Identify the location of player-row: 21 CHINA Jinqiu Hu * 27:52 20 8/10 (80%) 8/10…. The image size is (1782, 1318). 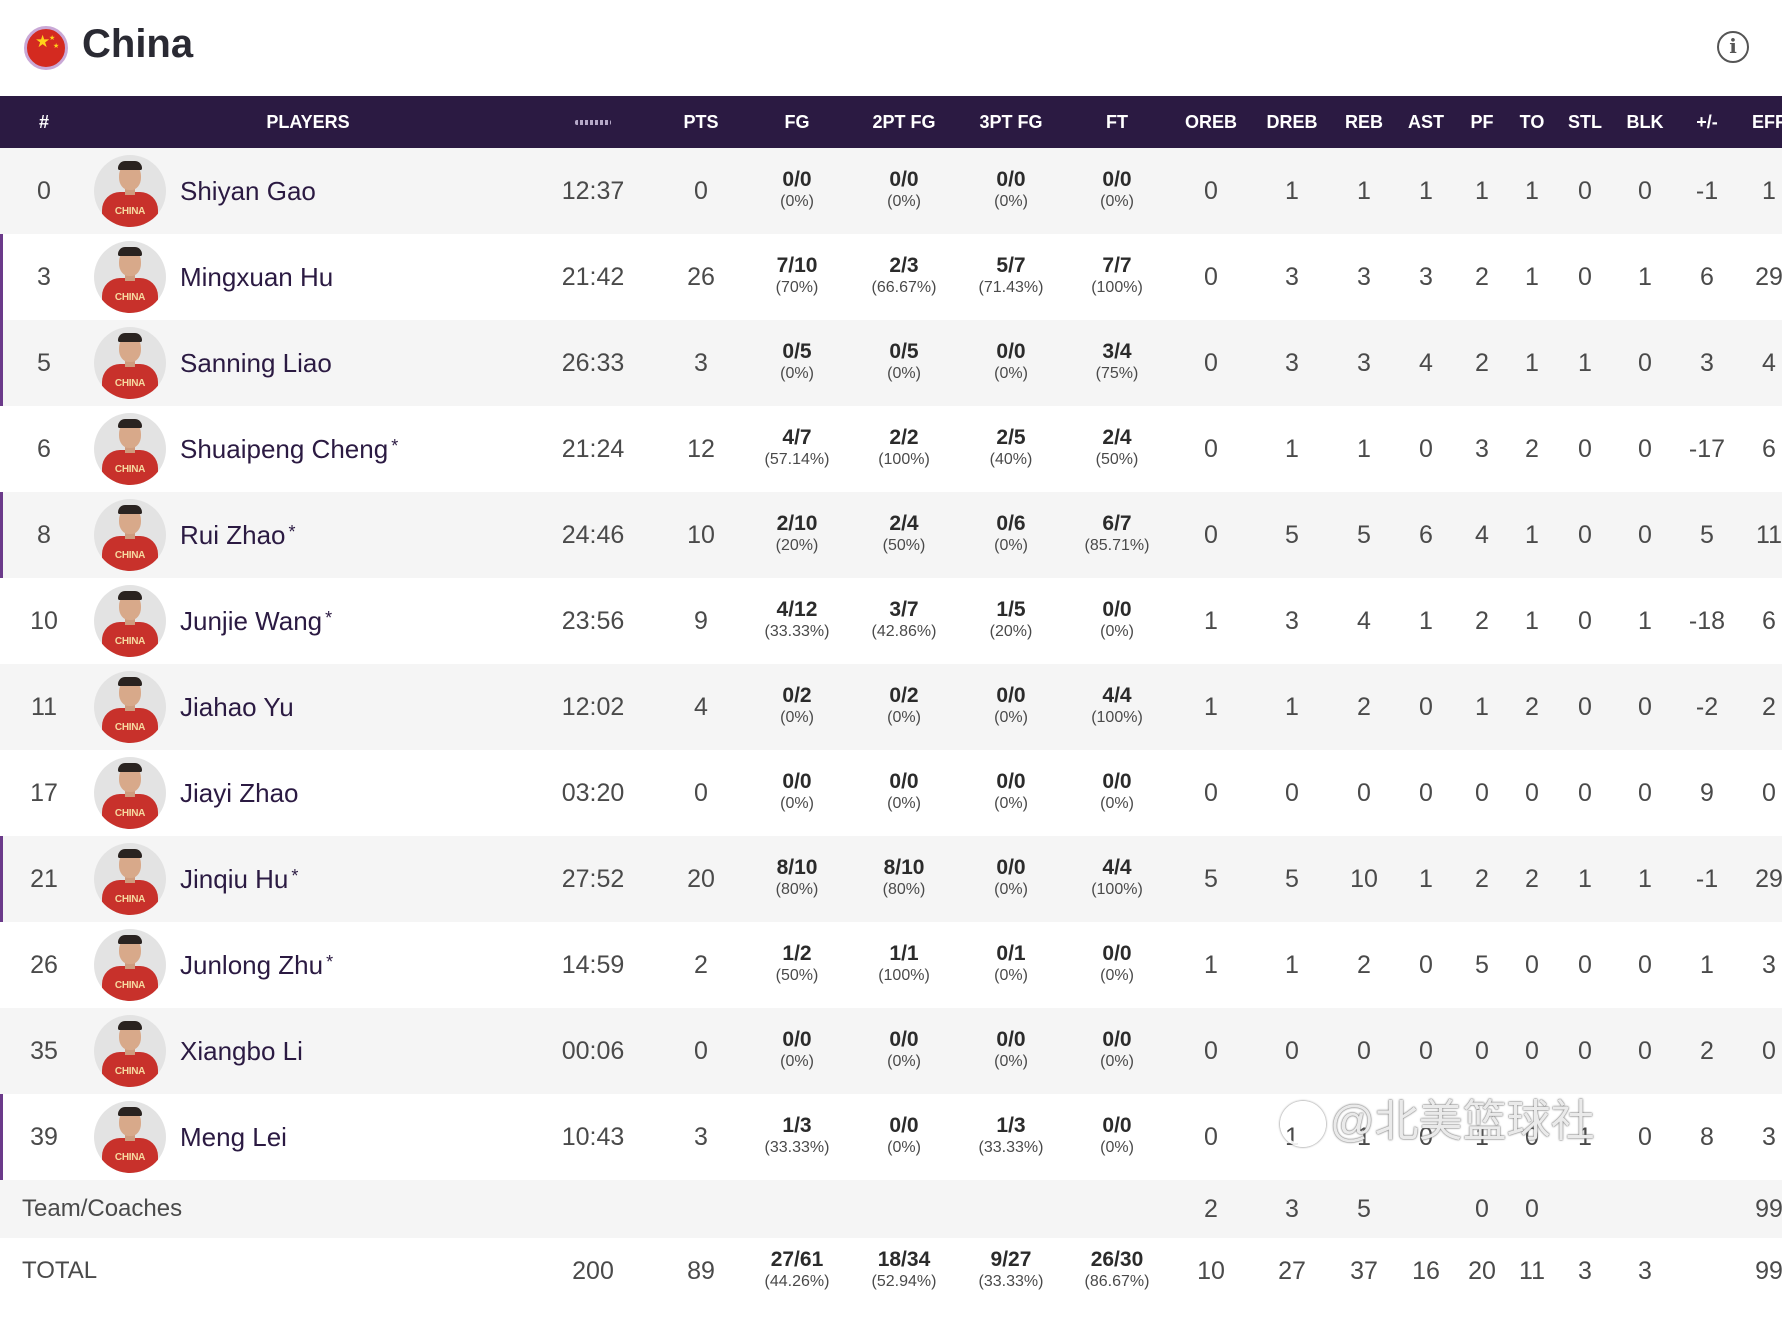
(891, 879).